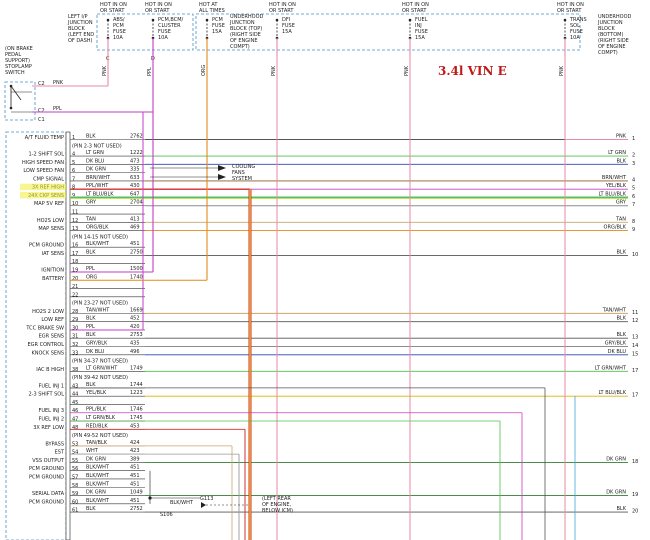 The image size is (650, 540). What do you see at coordinates (43, 195) in the screenshot?
I see `highlight-24x-ckp` at bounding box center [43, 195].